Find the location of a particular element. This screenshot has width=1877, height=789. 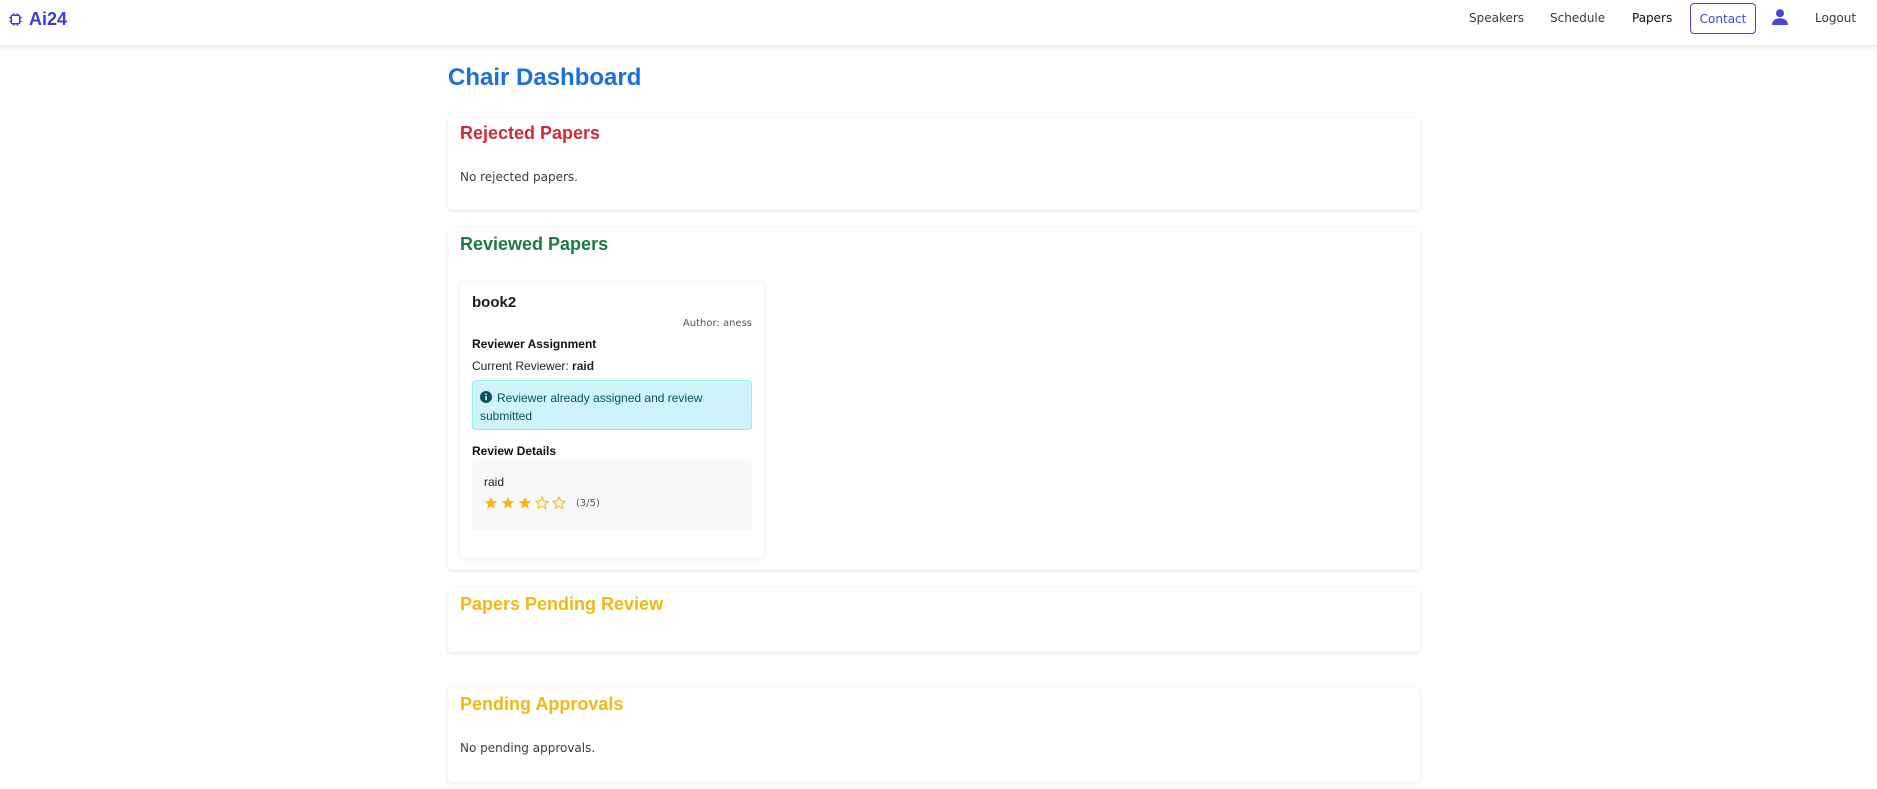

brand-logo: Ai24 is located at coordinates (37, 19).